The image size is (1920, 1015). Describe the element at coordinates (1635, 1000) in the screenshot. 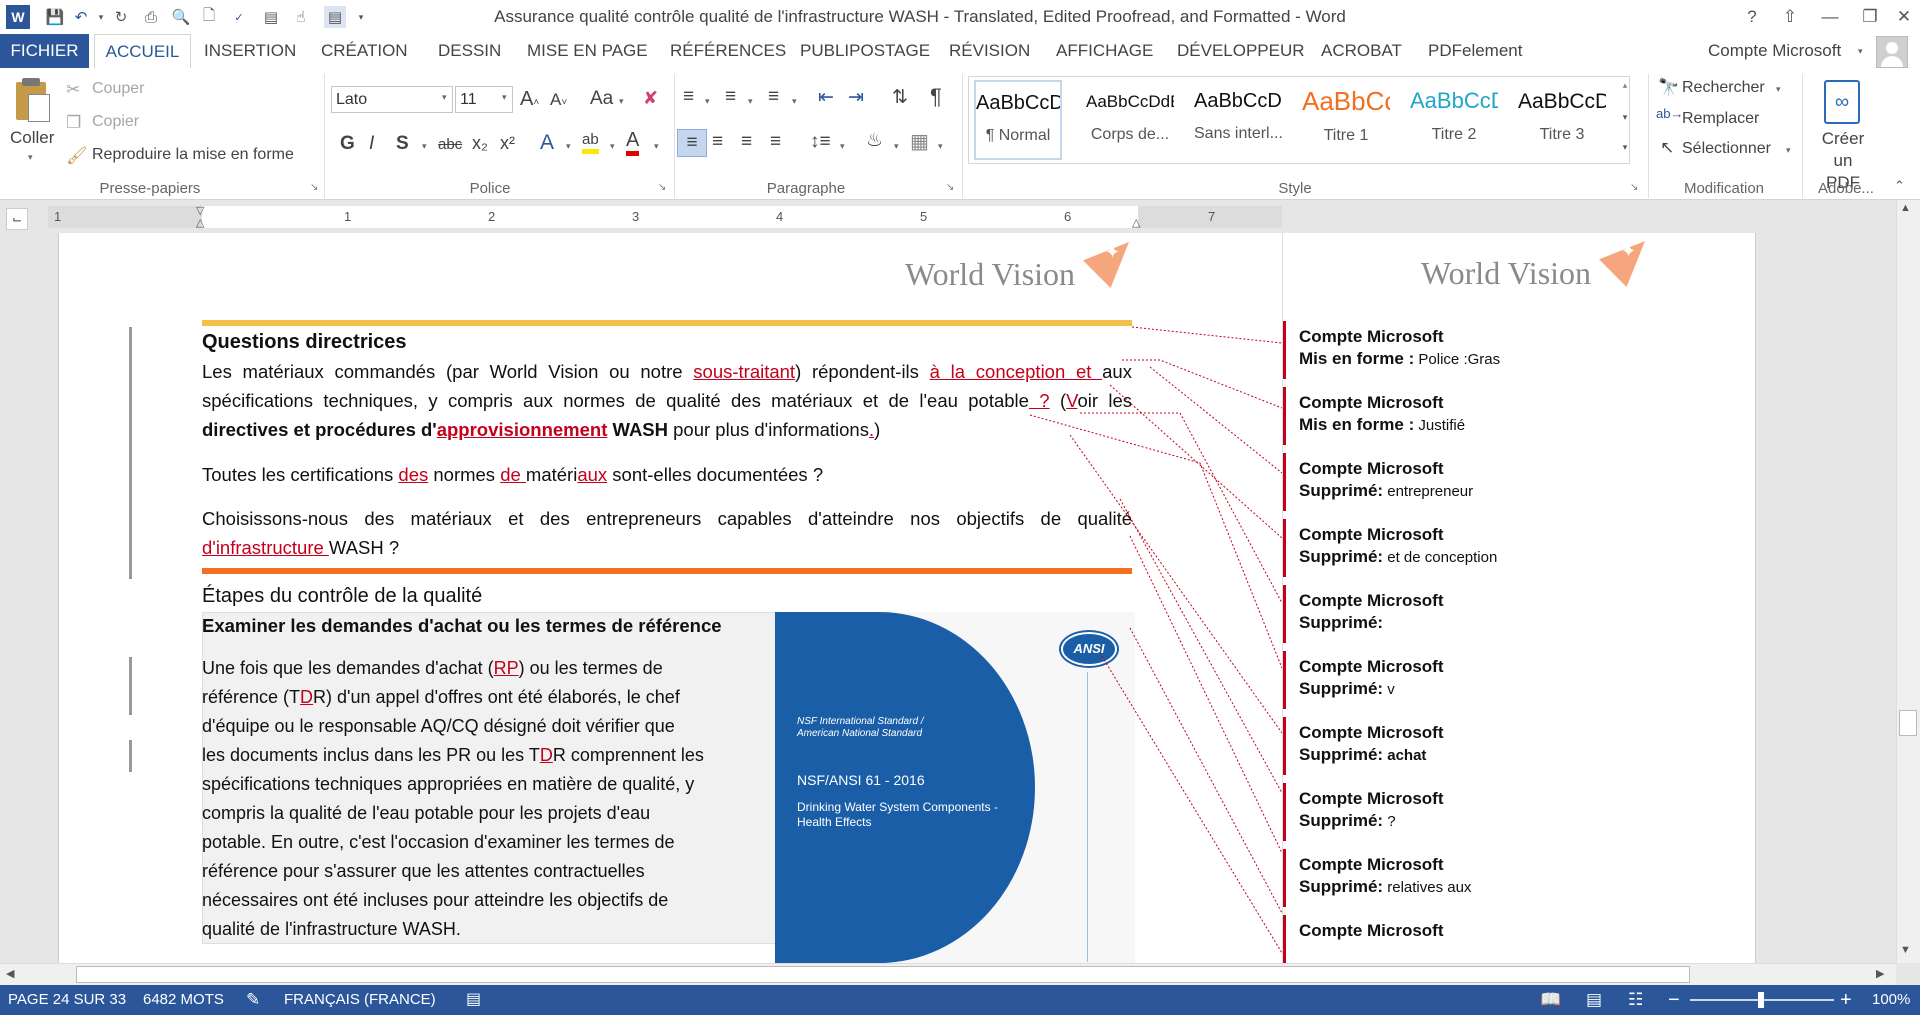

I see `web-layout-icon: ☷` at that location.